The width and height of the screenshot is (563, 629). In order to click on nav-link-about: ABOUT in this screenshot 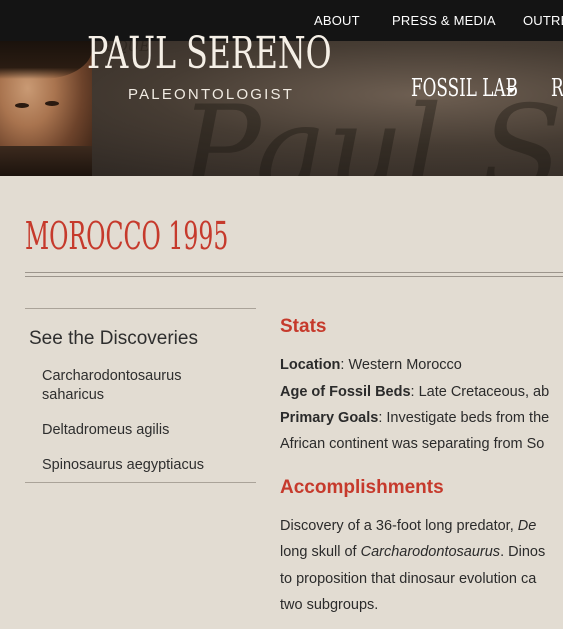, I will do `click(337, 20)`.